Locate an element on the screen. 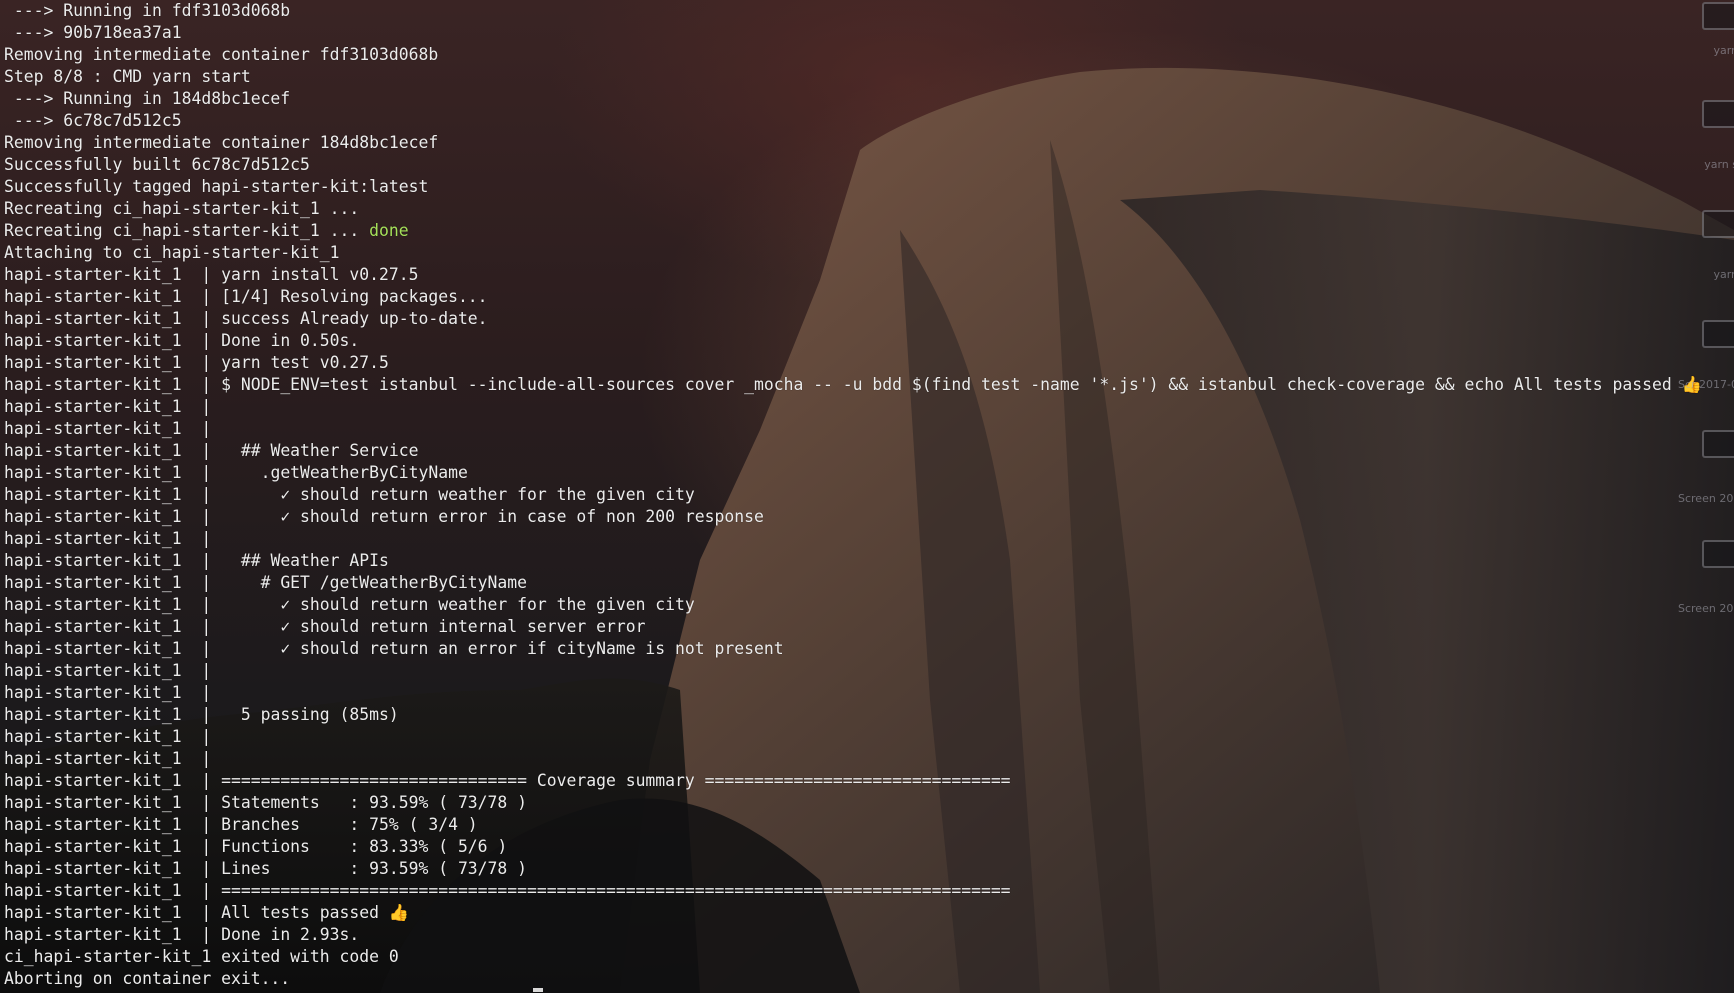 The image size is (1734, 993). line-text: Successfully built 6c78c7d512c5 is located at coordinates (157, 164).